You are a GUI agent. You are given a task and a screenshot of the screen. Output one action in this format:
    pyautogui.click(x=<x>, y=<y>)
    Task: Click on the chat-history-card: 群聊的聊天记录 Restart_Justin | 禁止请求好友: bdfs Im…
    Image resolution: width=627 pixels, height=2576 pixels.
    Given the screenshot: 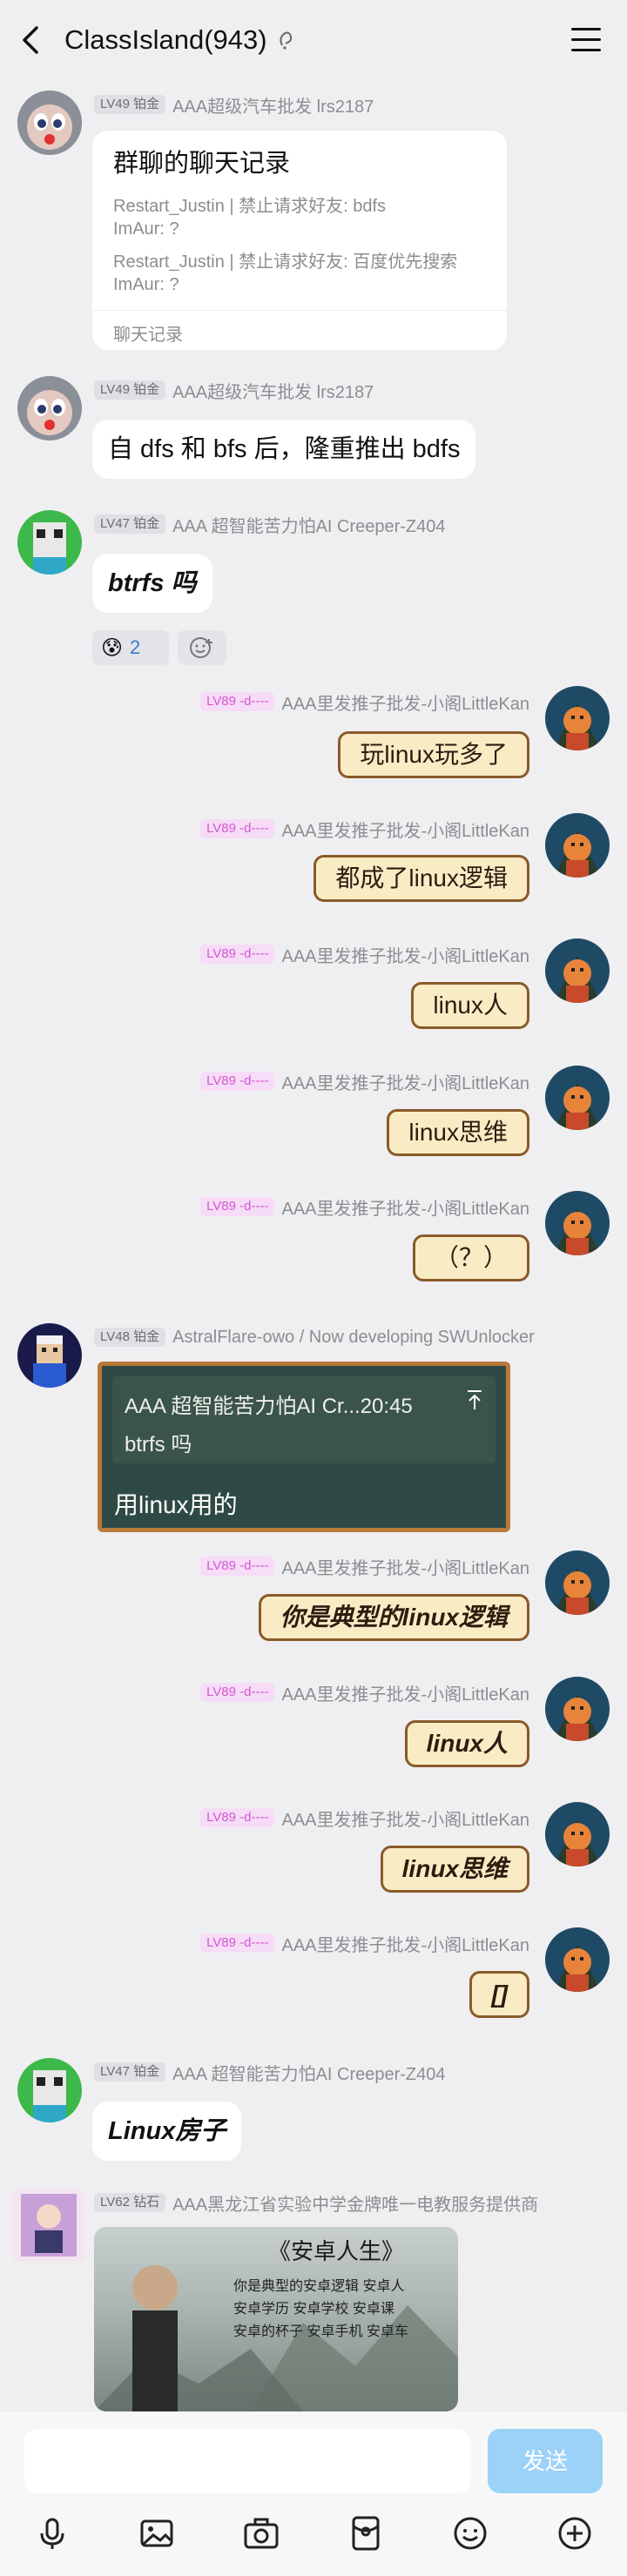 What is the action you would take?
    pyautogui.click(x=299, y=240)
    